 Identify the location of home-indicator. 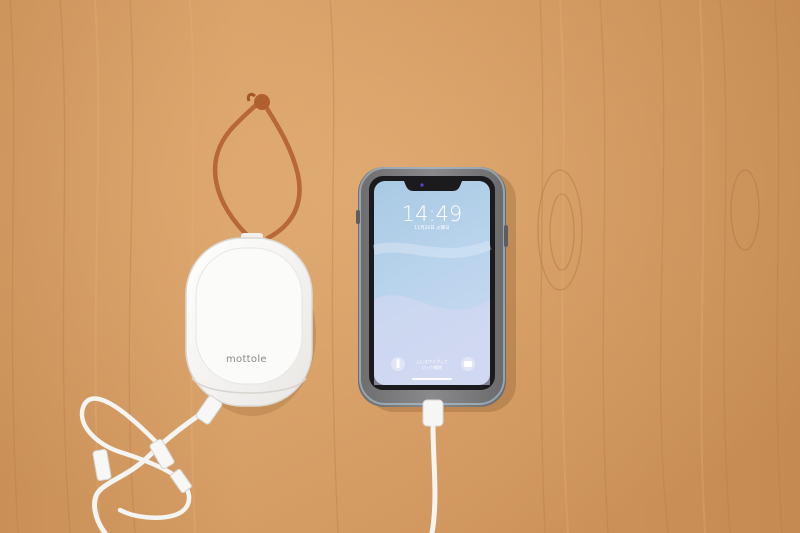
(432, 379).